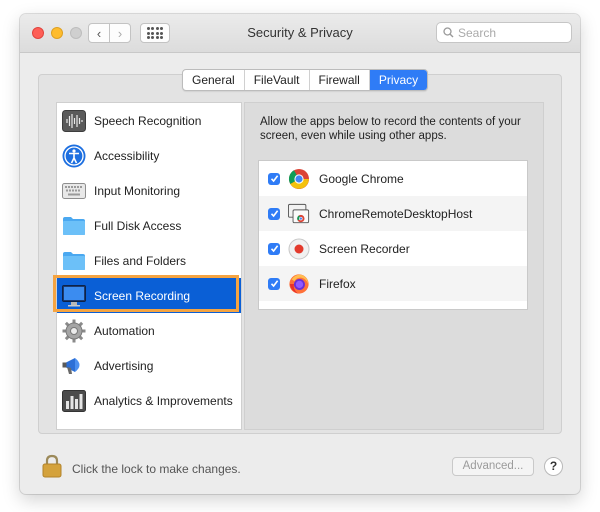 The height and width of the screenshot is (512, 600). I want to click on app-name: Firefox, so click(337, 283).